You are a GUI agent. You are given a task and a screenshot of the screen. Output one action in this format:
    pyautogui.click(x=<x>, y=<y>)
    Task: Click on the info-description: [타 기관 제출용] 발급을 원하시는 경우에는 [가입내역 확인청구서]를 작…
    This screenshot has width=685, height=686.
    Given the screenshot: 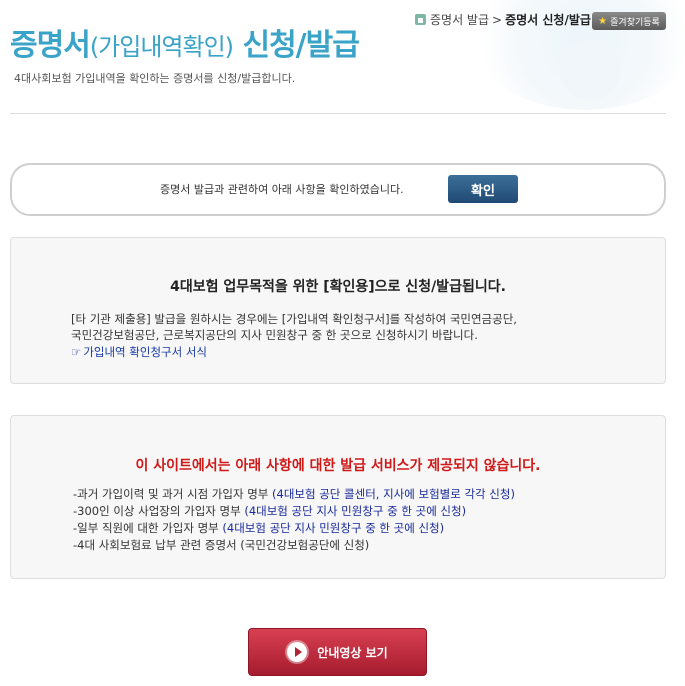 What is the action you would take?
    pyautogui.click(x=294, y=327)
    